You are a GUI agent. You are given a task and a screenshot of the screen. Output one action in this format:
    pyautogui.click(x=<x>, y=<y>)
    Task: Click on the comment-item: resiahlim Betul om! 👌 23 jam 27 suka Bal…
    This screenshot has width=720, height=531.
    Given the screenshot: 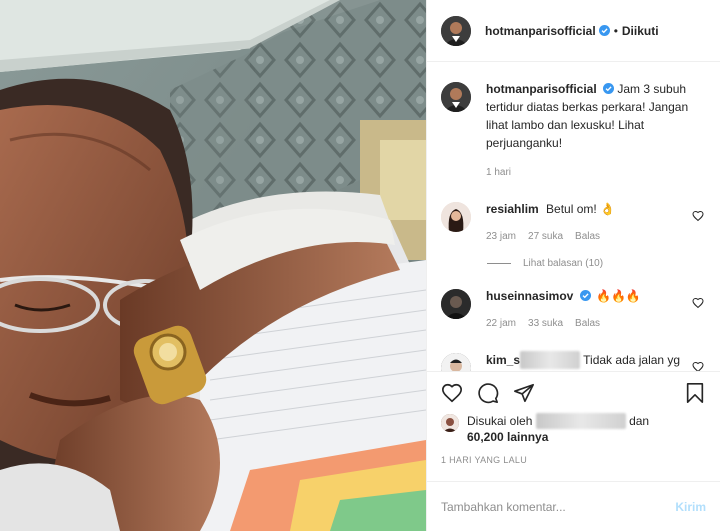 What is the action you would take?
    pyautogui.click(x=573, y=224)
    